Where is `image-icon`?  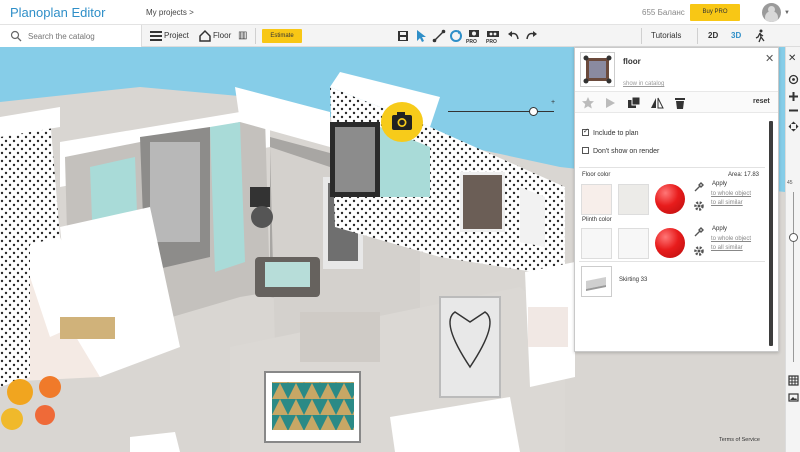
image-icon is located at coordinates (793, 397).